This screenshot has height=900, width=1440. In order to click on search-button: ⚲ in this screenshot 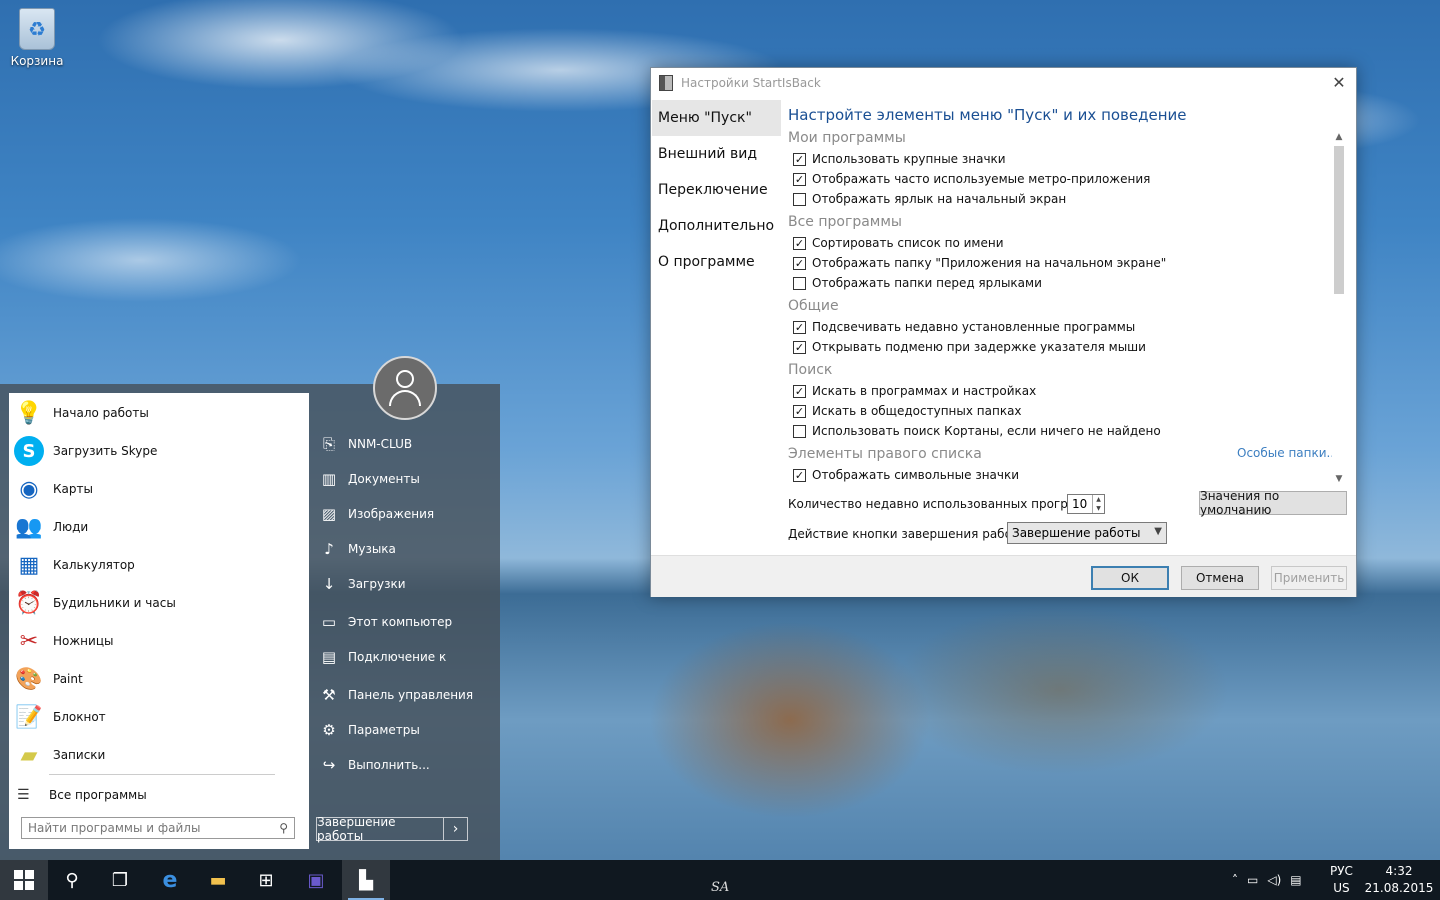, I will do `click(72, 880)`.